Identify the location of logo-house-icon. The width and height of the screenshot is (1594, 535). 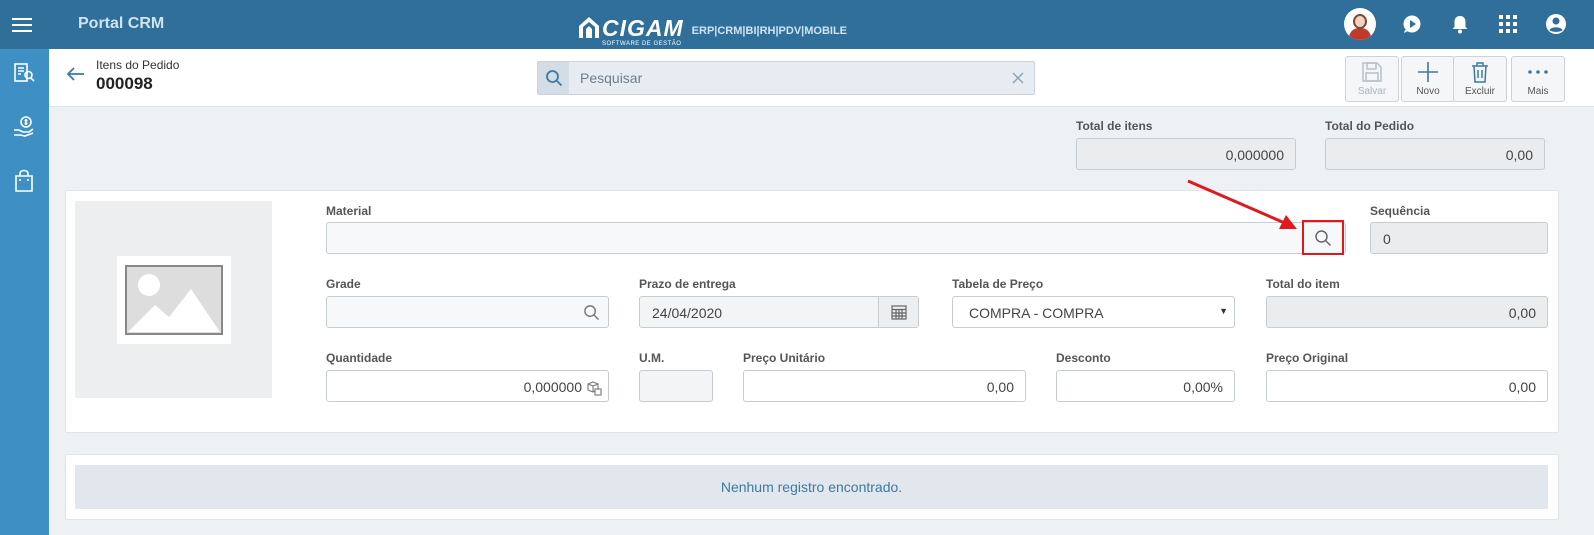
(589, 27).